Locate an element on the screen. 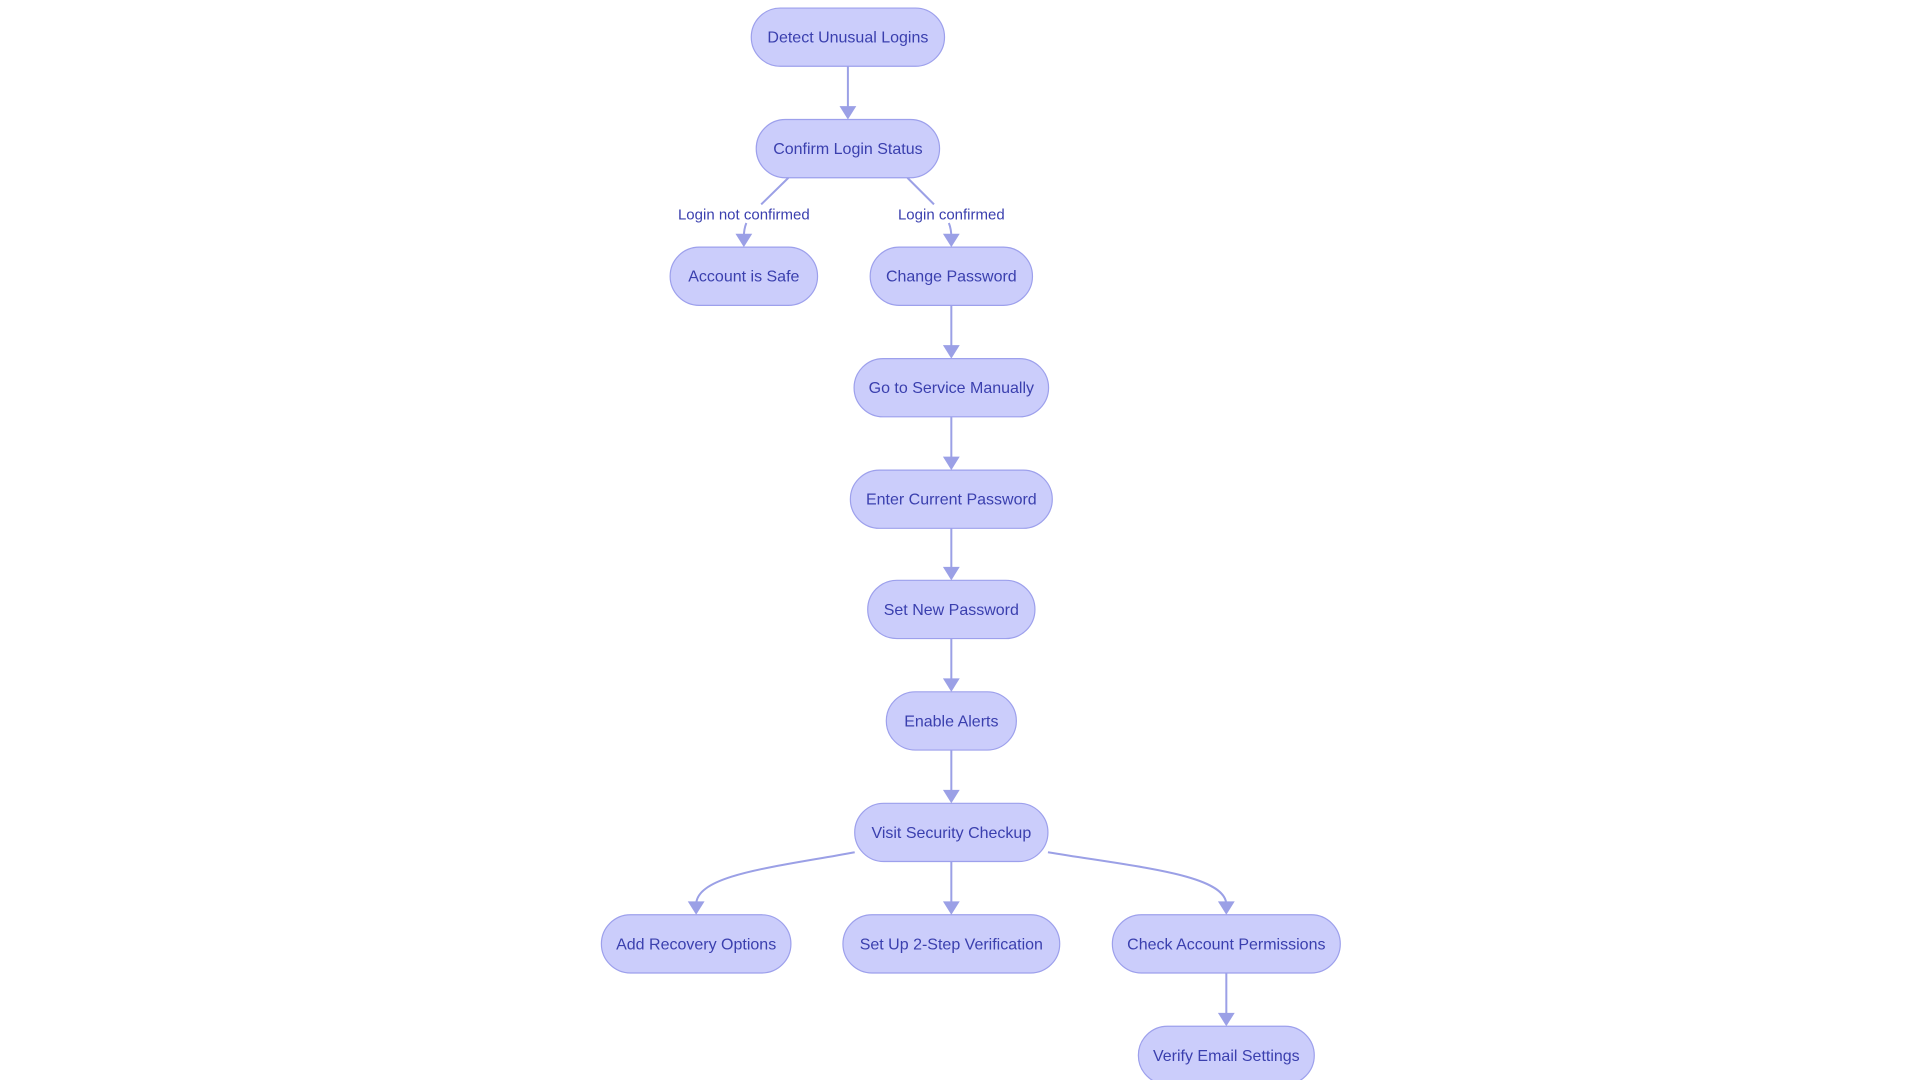 Image resolution: width=1920 pixels, height=1080 pixels. node-confirm: Confirm Login Status is located at coordinates (848, 148).